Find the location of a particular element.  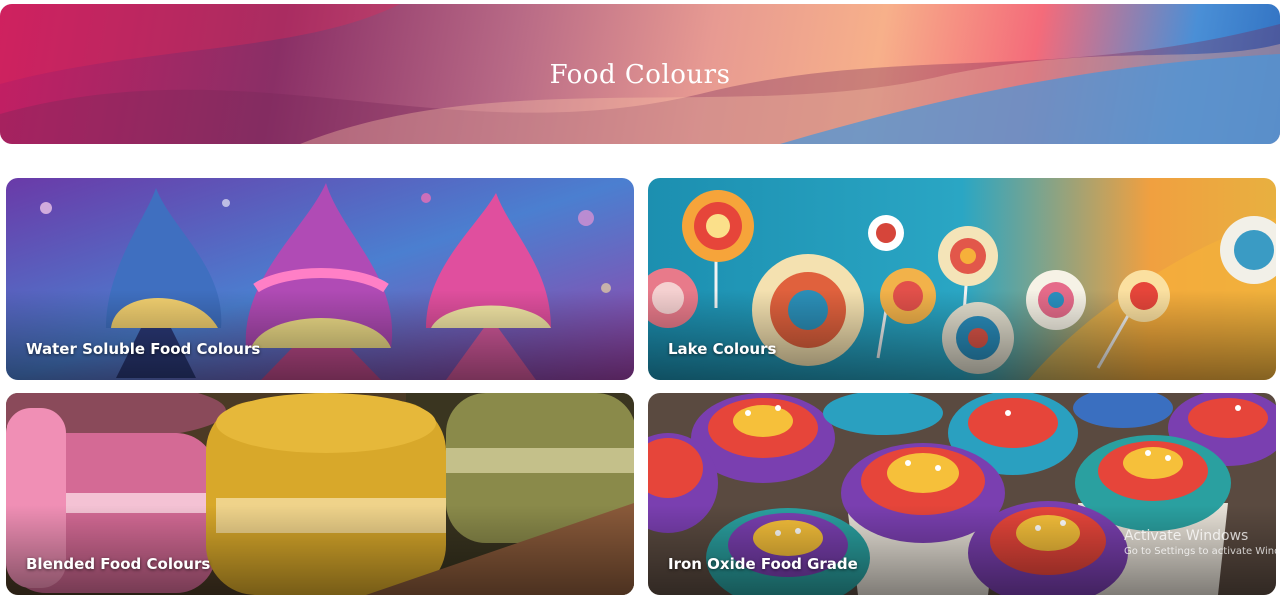

category-label: Lake Colours is located at coordinates (722, 349).